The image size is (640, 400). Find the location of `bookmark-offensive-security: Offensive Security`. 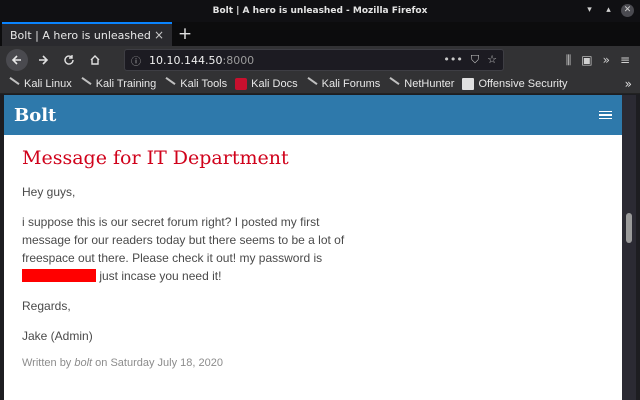

bookmark-offensive-security: Offensive Security is located at coordinates (514, 83).